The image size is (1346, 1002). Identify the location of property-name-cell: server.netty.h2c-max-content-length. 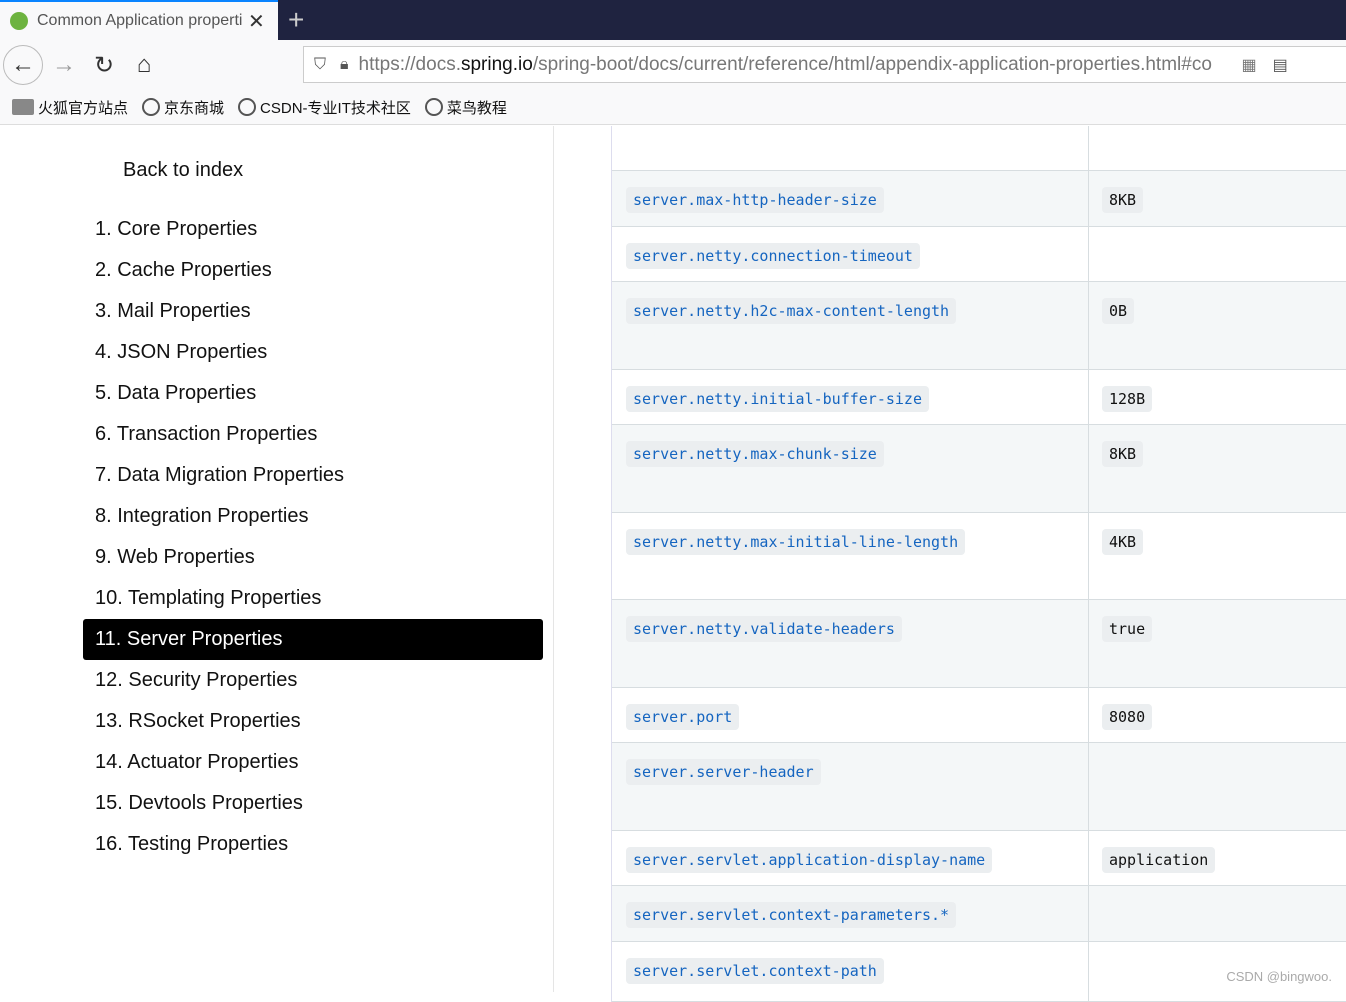
(850, 325).